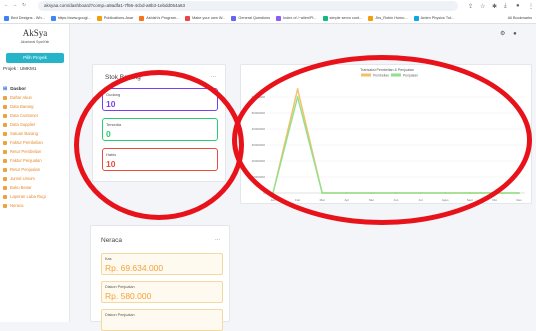  What do you see at coordinates (254, 18) in the screenshot?
I see `bookmark-label: General Questions` at bounding box center [254, 18].